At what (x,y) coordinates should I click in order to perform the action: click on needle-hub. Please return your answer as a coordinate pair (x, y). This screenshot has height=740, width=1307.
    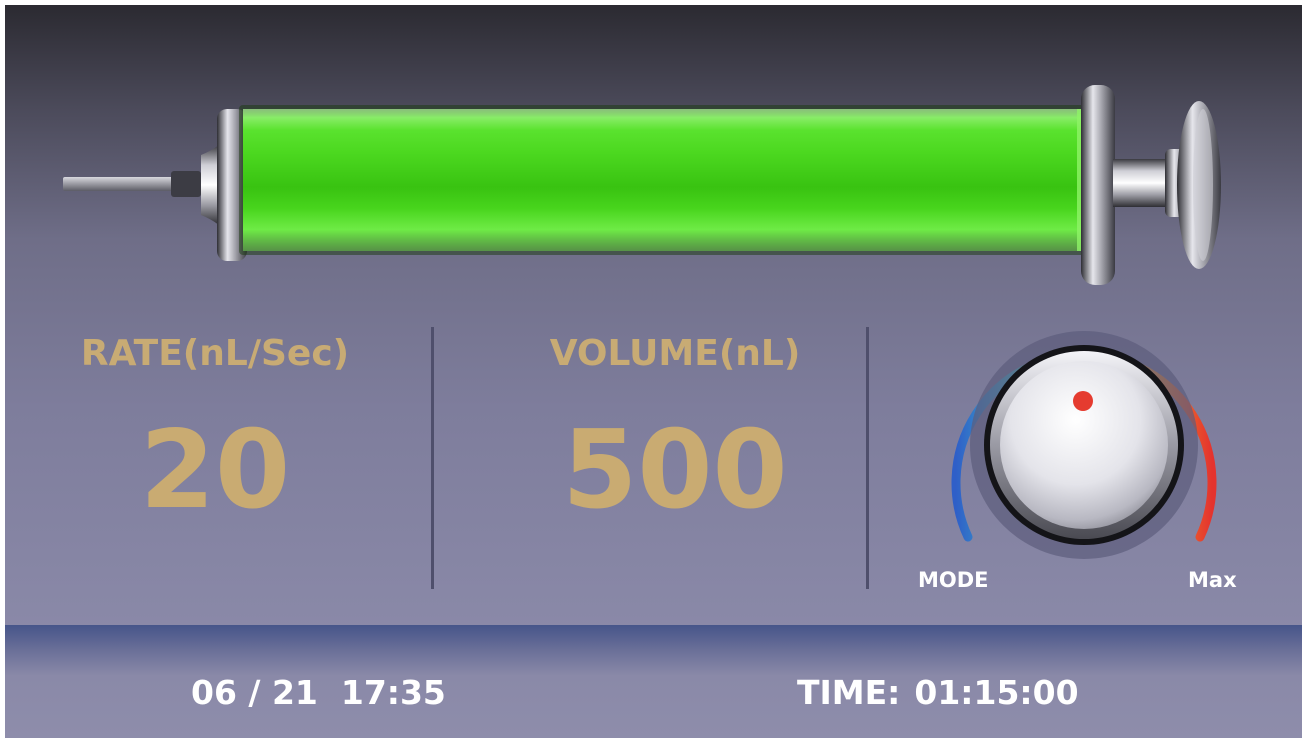
    Looking at the image, I should click on (186, 184).